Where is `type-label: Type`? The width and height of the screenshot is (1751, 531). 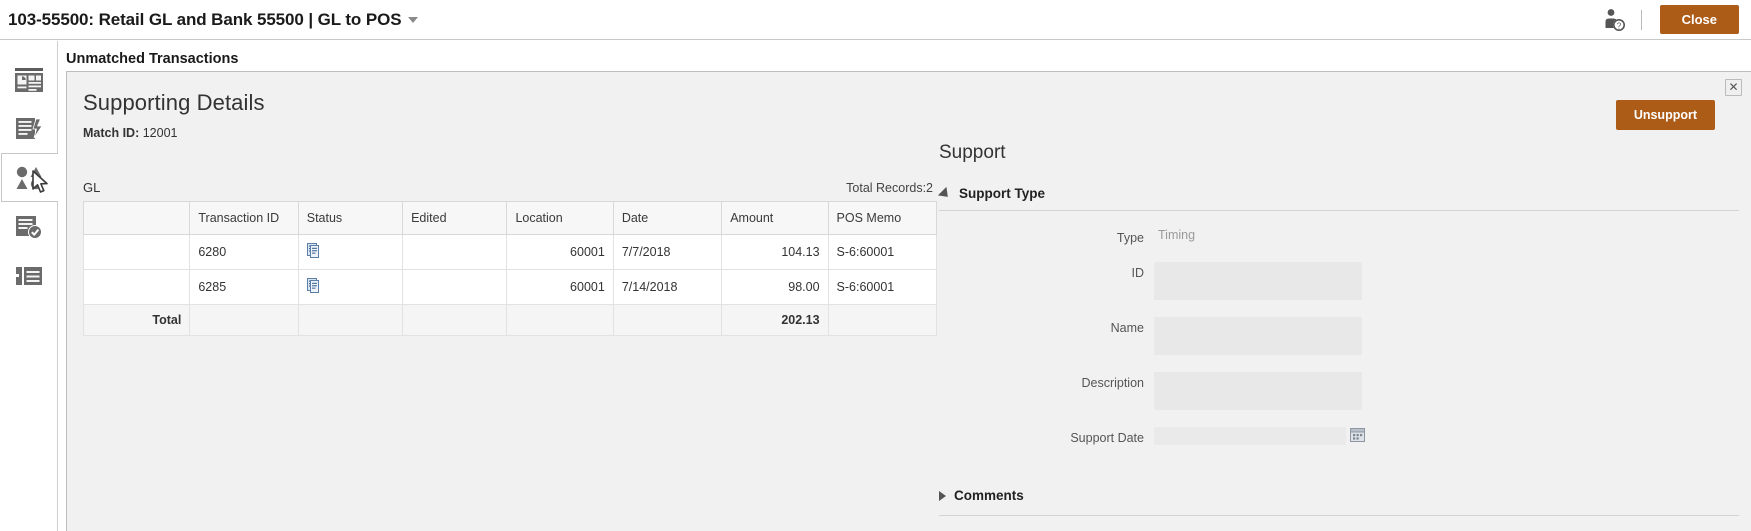 type-label: Type is located at coordinates (1130, 238).